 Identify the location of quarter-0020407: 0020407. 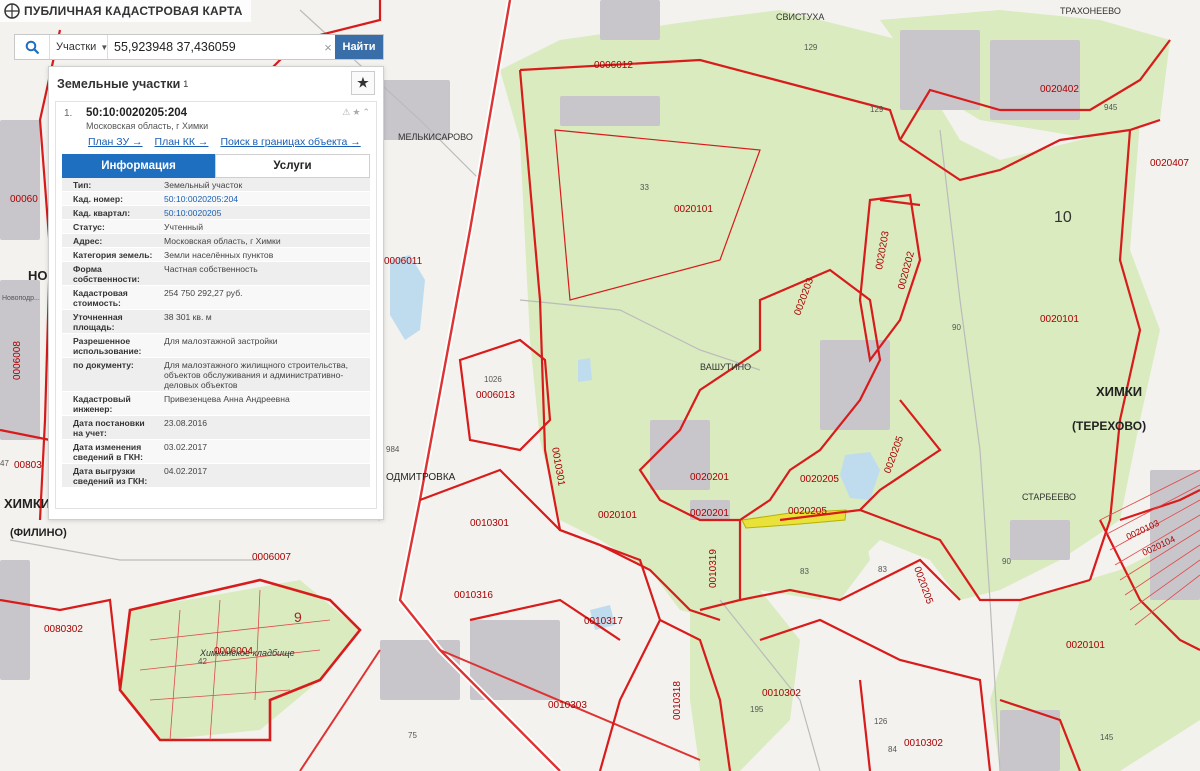
(1169, 163).